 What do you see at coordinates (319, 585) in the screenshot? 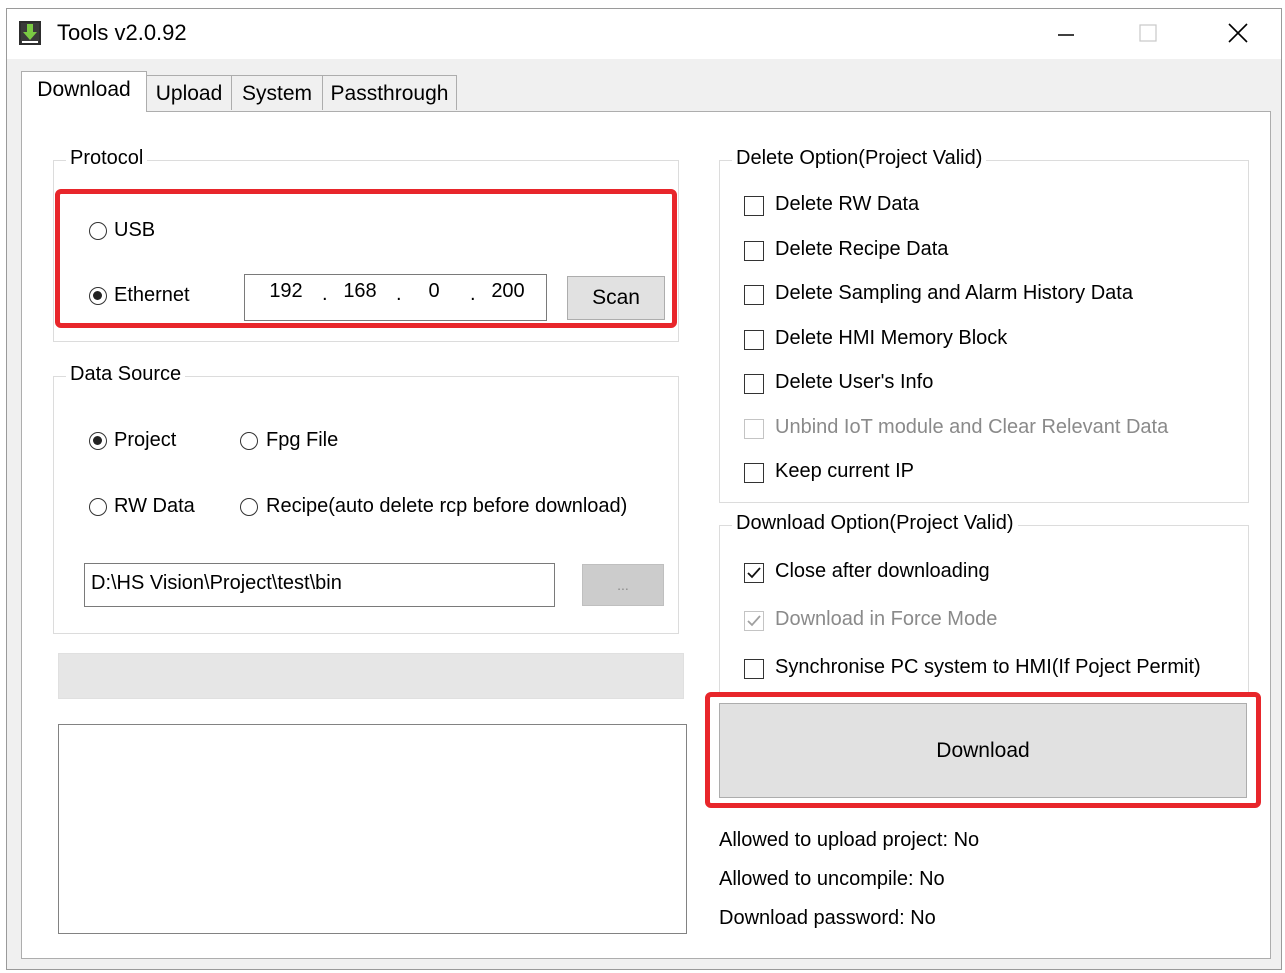
I see `path-input: D:\HS Vision\Project\test\bin` at bounding box center [319, 585].